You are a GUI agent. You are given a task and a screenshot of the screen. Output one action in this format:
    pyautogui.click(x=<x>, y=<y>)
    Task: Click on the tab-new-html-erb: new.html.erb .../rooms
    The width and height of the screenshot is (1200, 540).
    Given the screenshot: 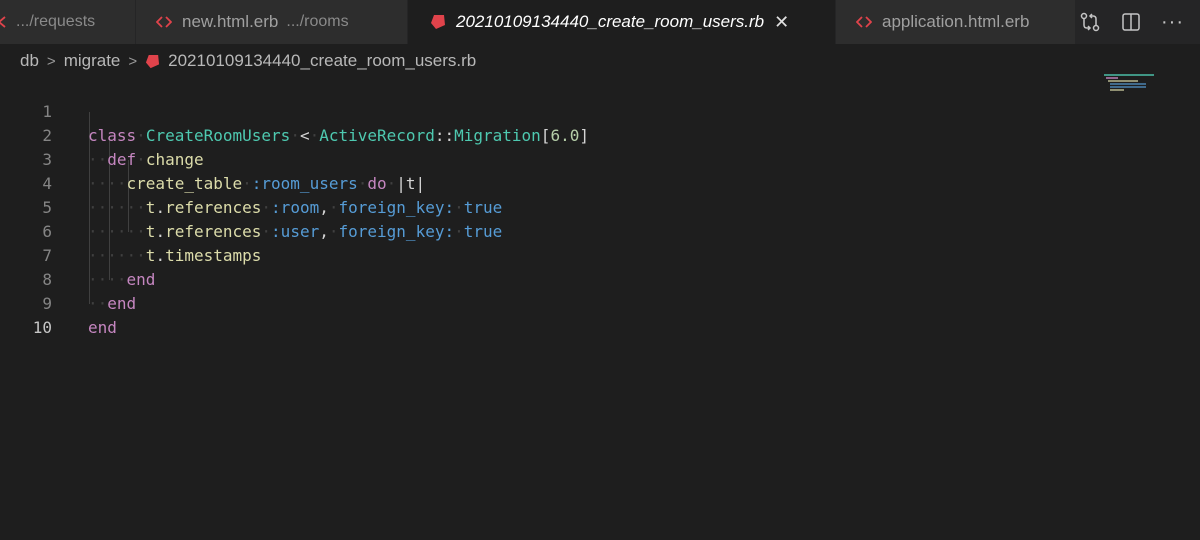 What is the action you would take?
    pyautogui.click(x=272, y=22)
    